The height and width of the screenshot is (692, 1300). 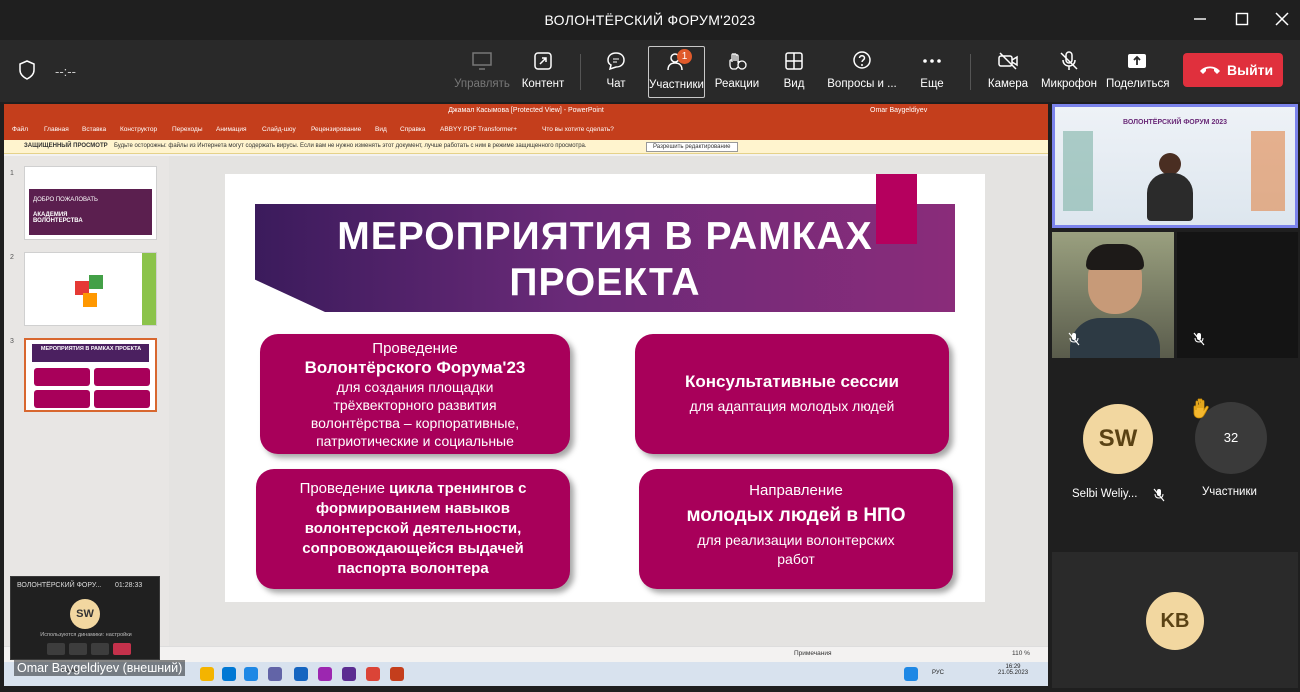 What do you see at coordinates (580, 72) in the screenshot?
I see `toolbar-divider` at bounding box center [580, 72].